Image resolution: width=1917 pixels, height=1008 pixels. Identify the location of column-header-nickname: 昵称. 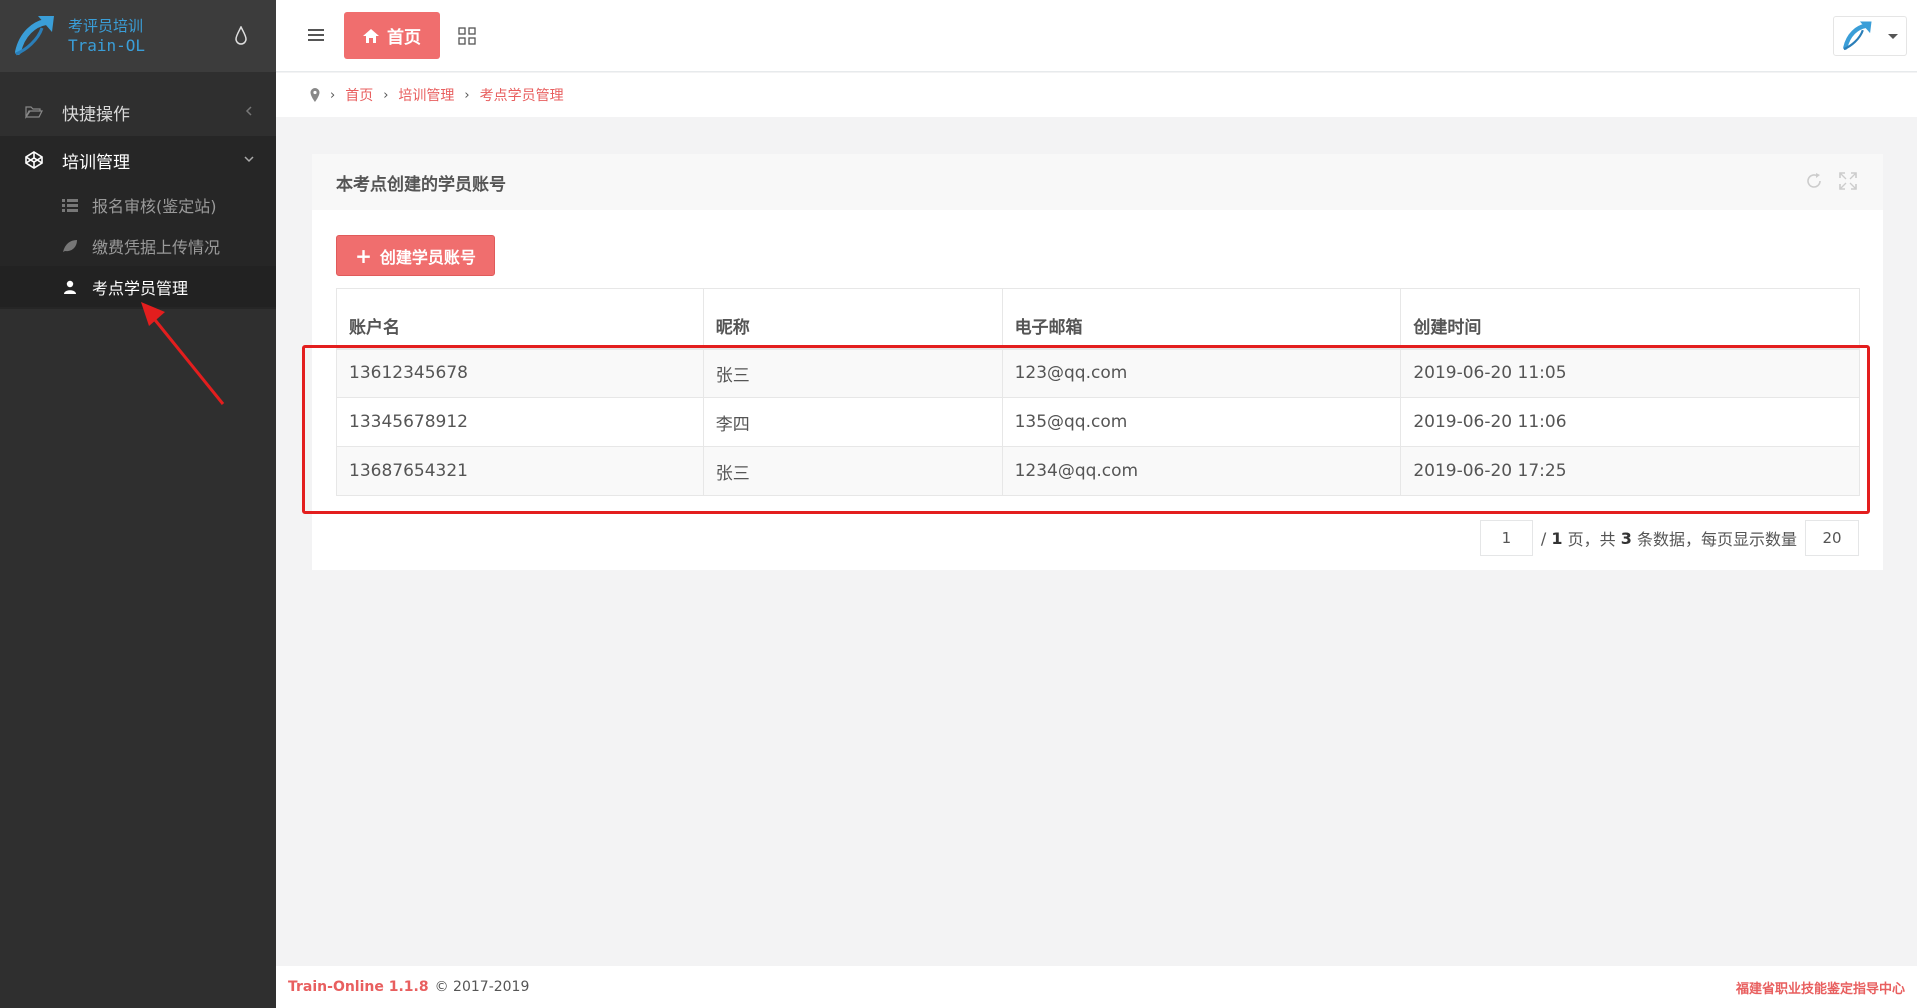
(852, 319).